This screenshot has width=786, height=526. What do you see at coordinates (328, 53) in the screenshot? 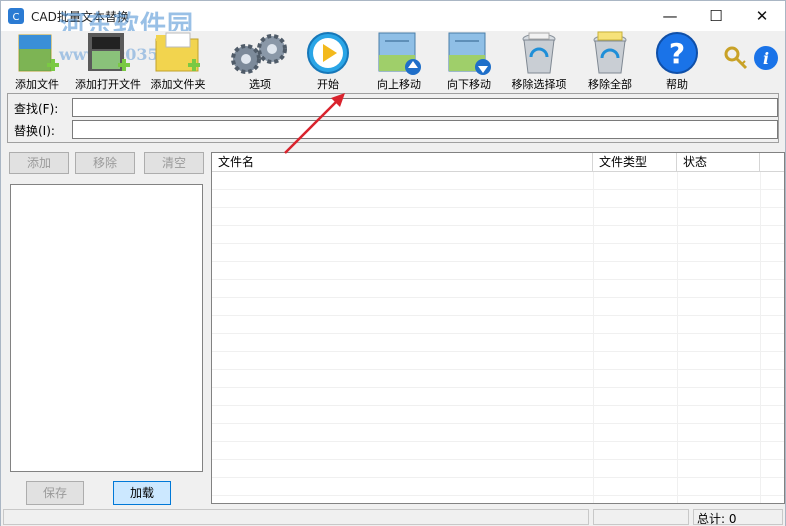
I see `play-icon` at bounding box center [328, 53].